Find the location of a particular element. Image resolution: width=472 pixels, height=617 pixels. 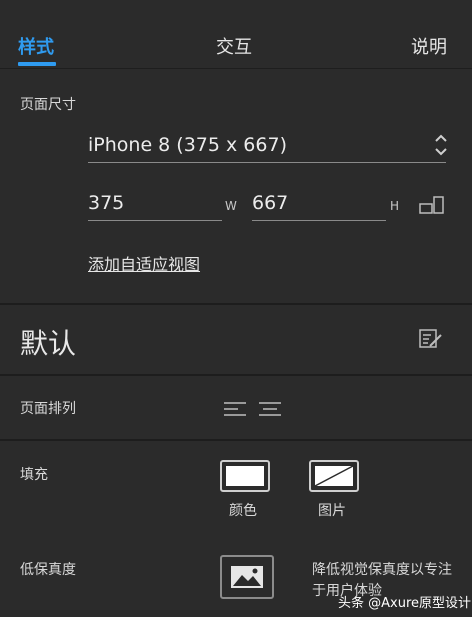

tab-notes: 说明 is located at coordinates (429, 46).